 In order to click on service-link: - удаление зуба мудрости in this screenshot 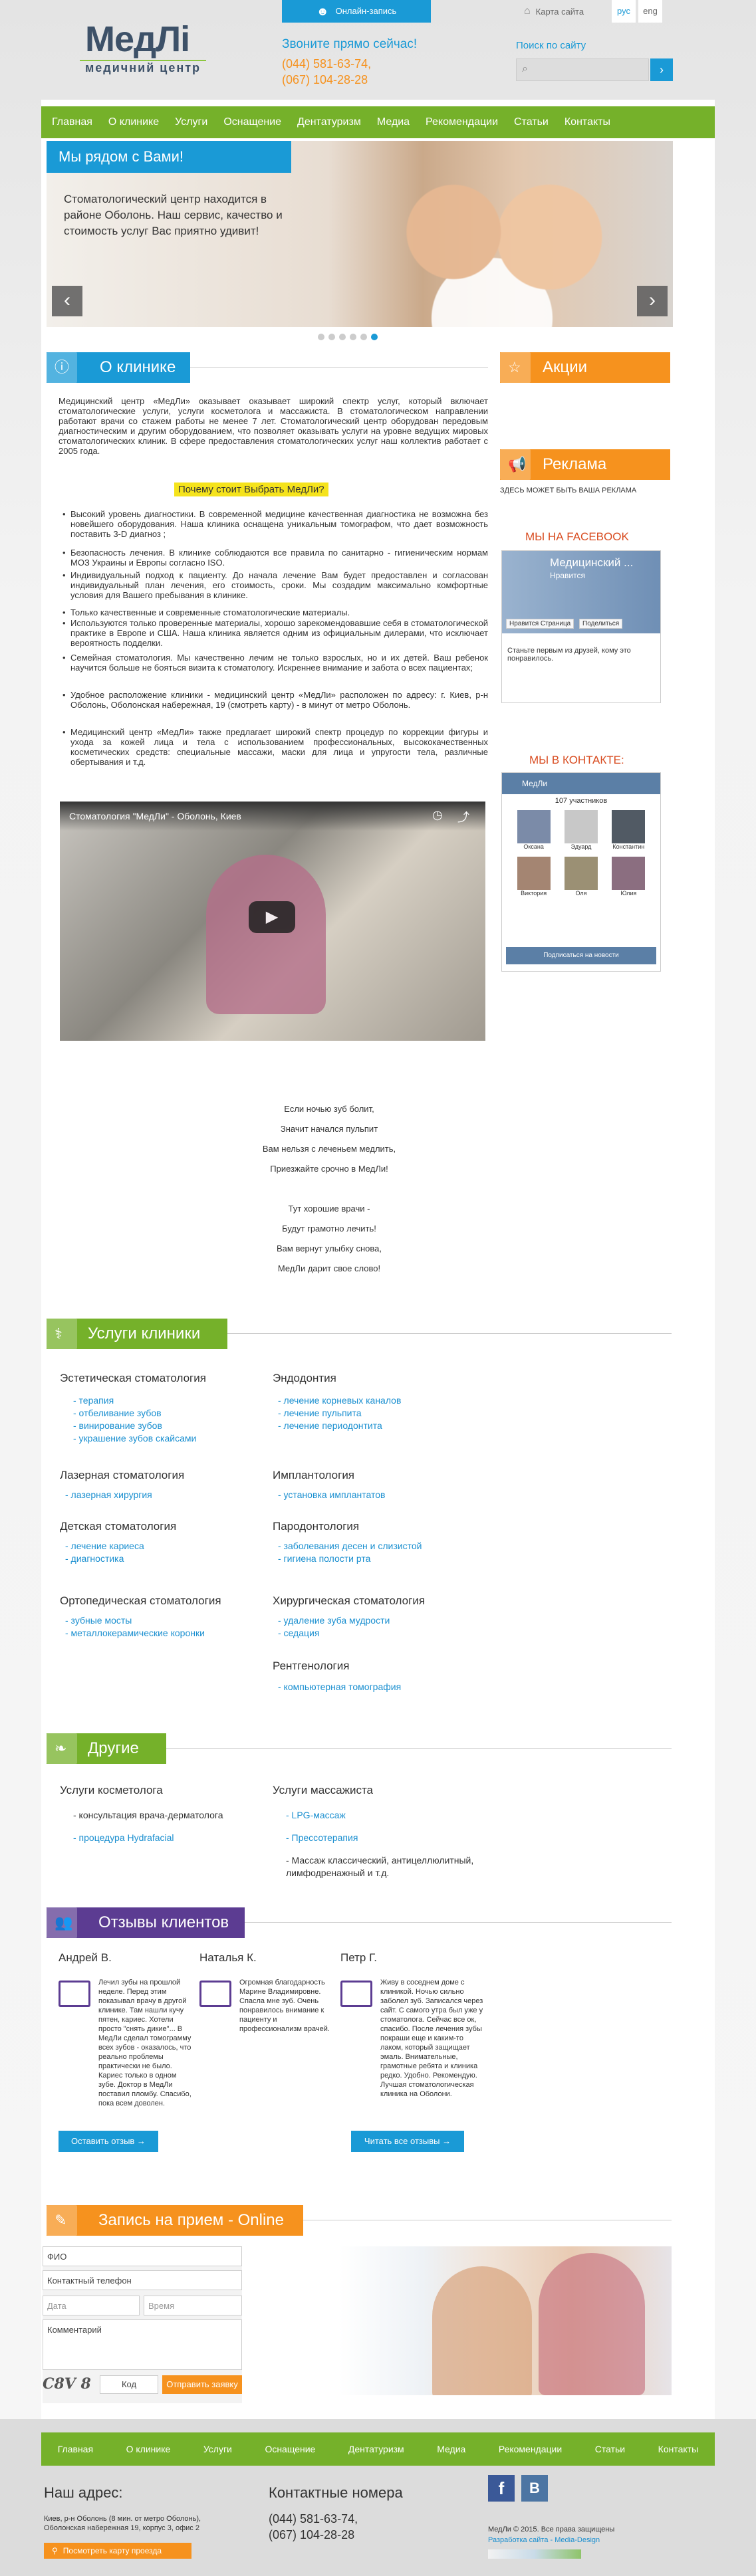, I will do `click(382, 1620)`.